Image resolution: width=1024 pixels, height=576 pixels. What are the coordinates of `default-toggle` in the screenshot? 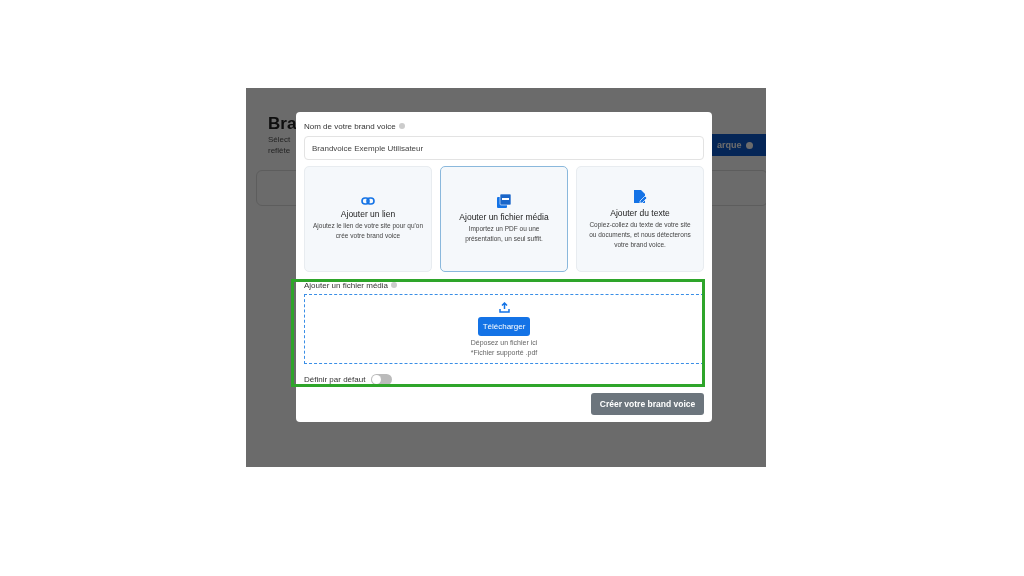 It's located at (382, 379).